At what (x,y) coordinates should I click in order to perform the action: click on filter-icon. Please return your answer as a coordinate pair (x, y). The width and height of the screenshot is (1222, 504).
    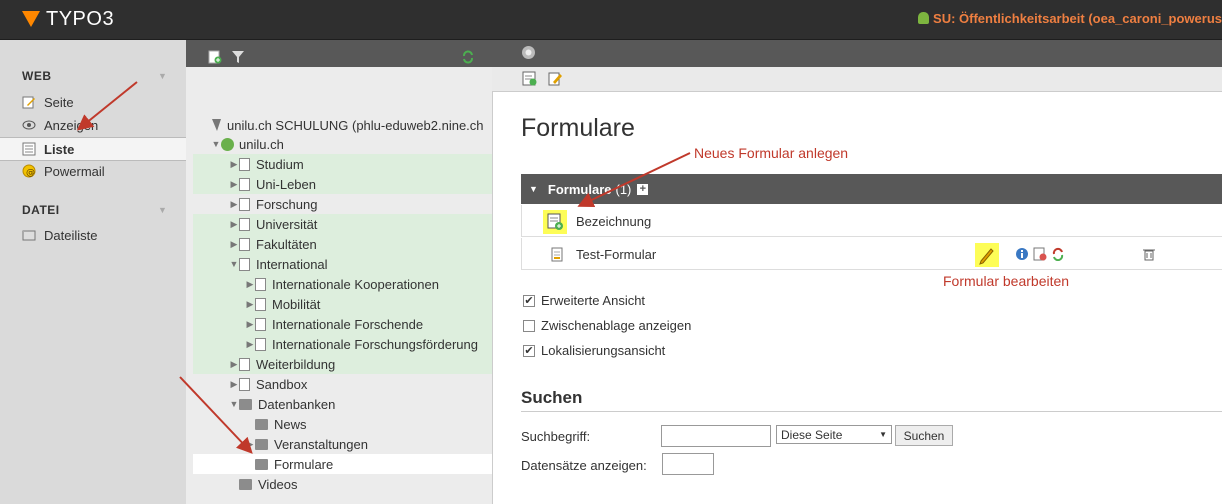
    Looking at the image, I should click on (238, 58).